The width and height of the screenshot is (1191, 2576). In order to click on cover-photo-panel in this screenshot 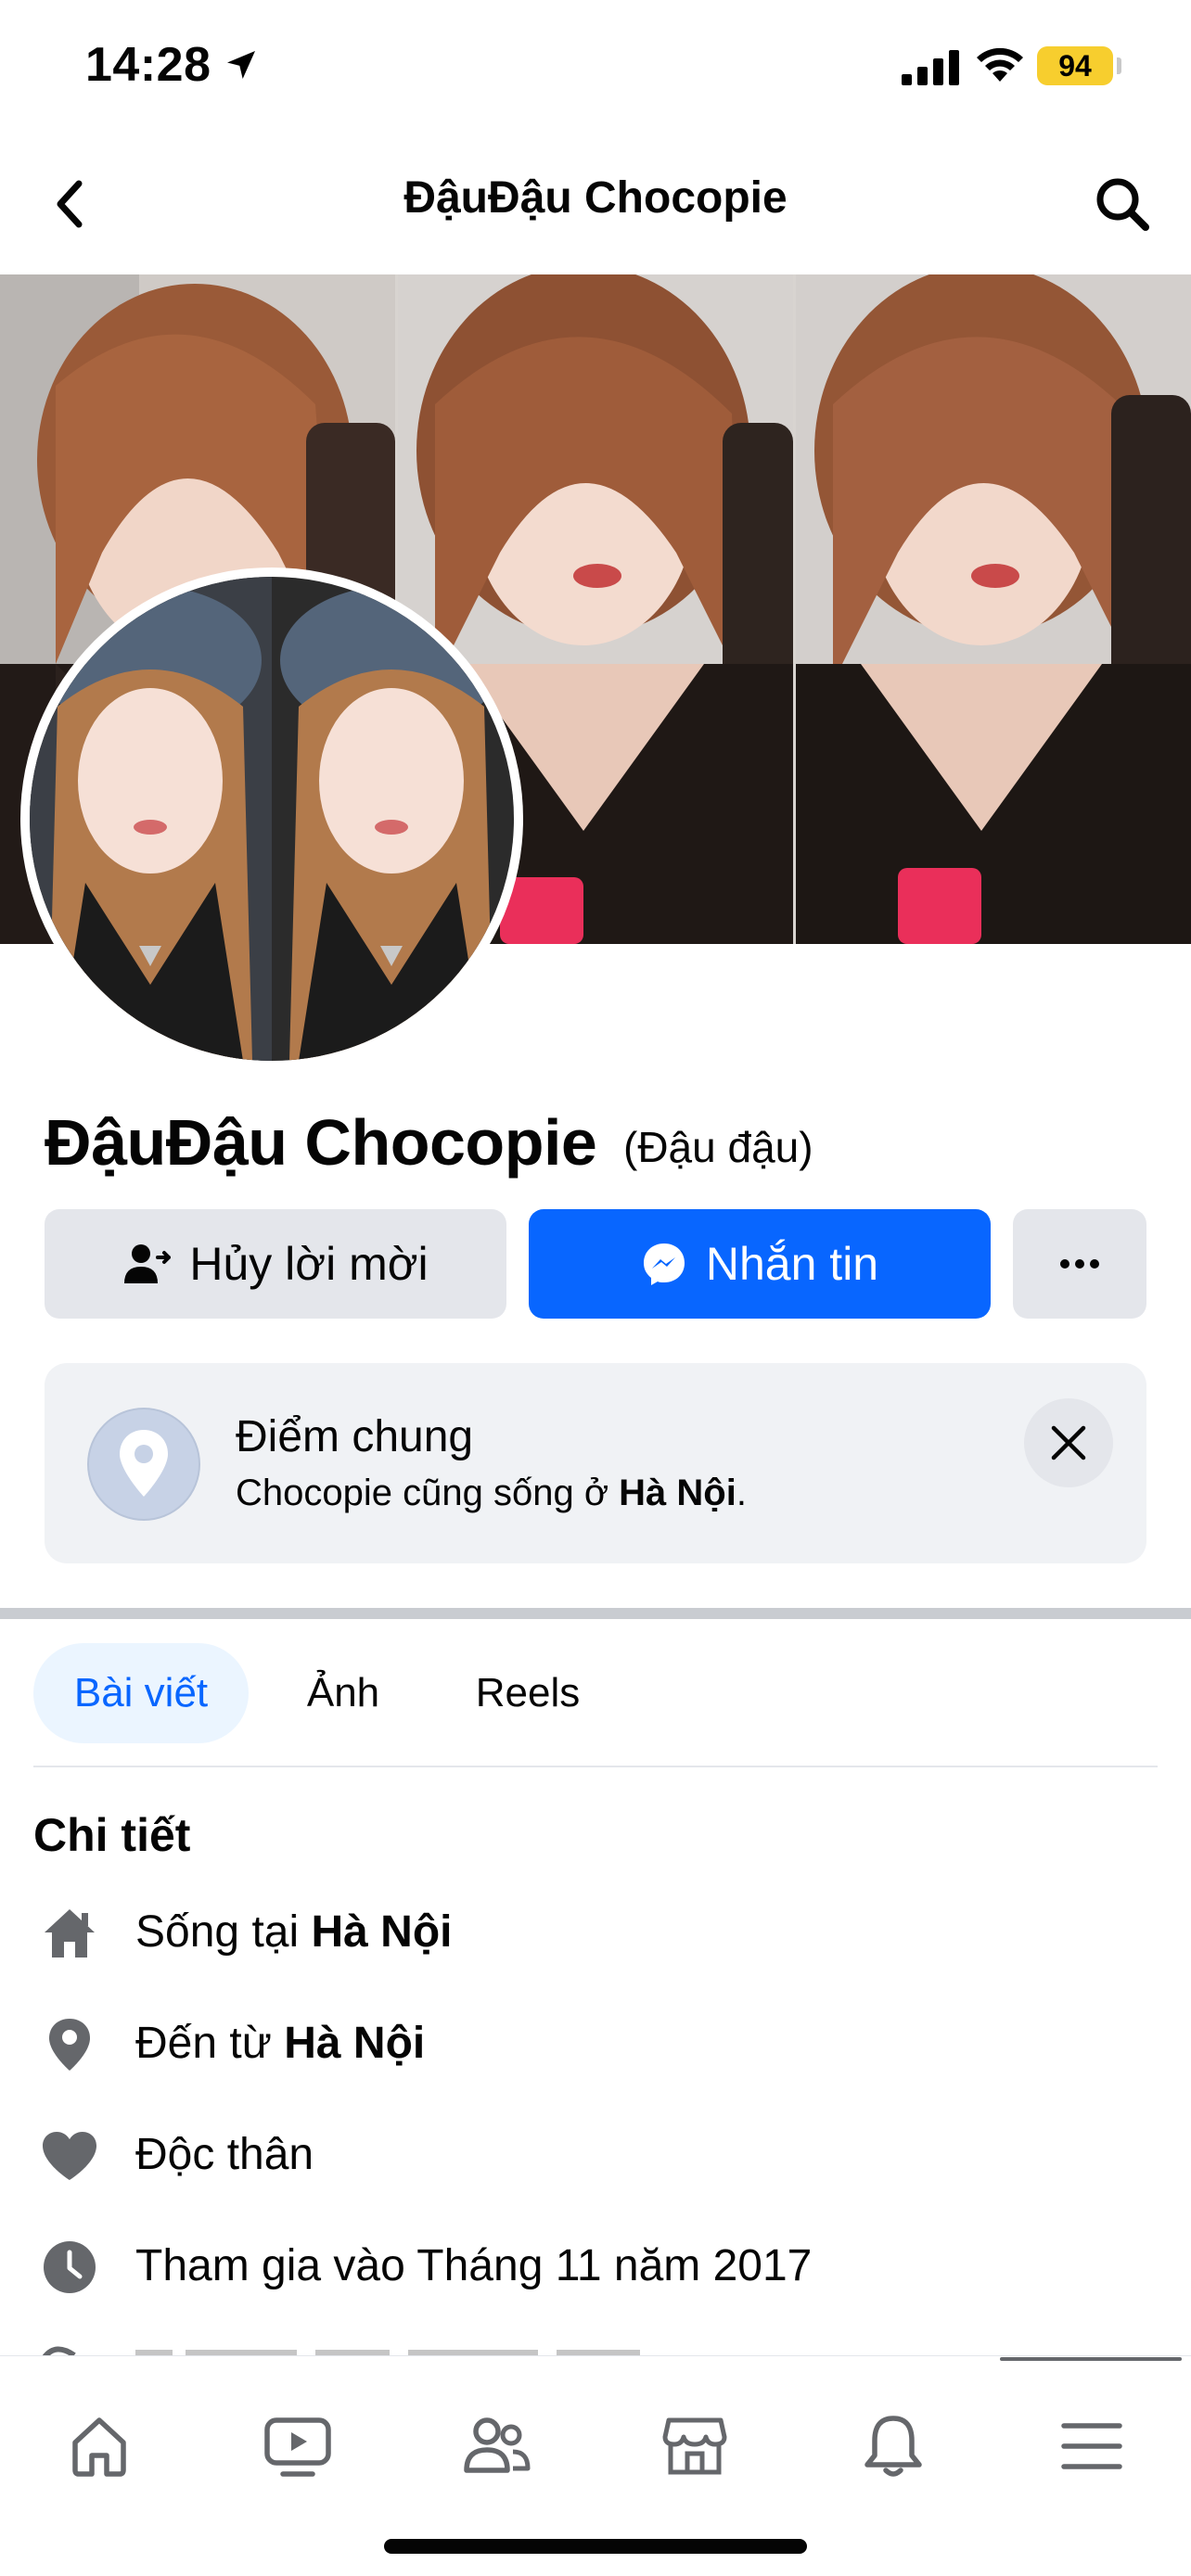, I will do `click(993, 609)`.